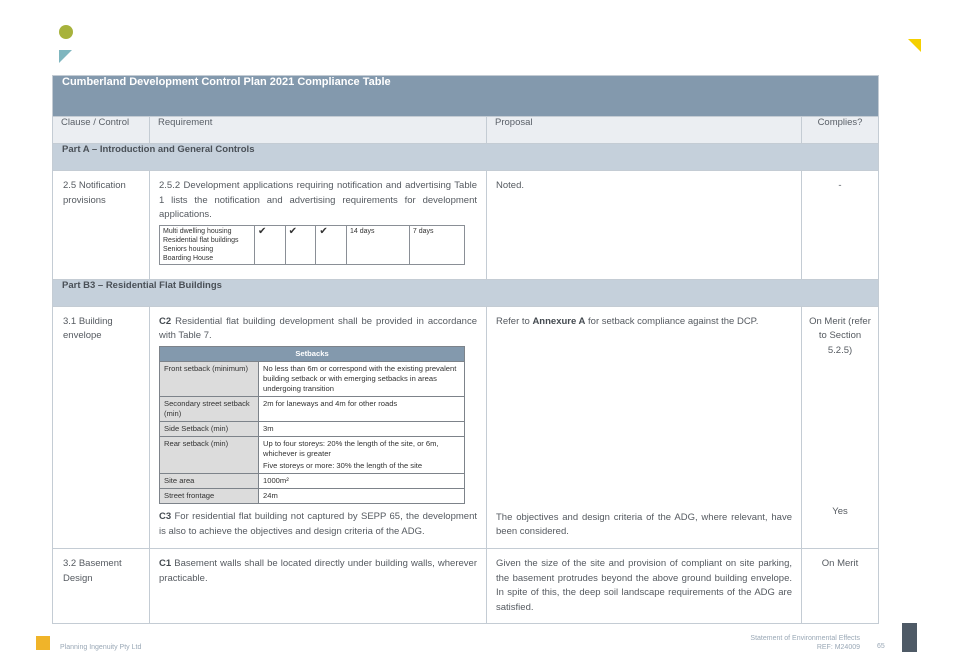 The width and height of the screenshot is (957, 661). Describe the element at coordinates (43, 643) in the screenshot. I see `footer-logo-square` at that location.